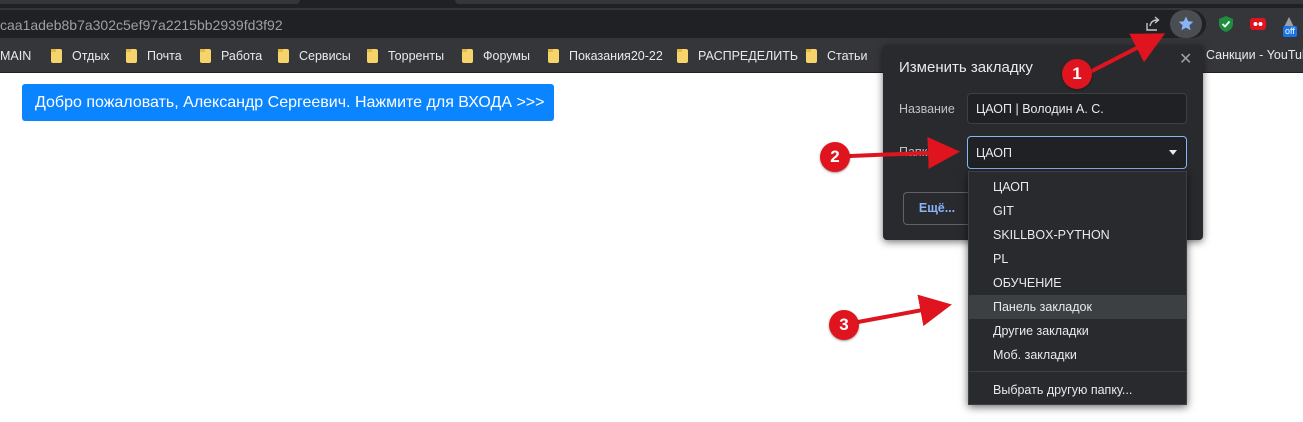 This screenshot has height=422, width=1303. Describe the element at coordinates (844, 325) in the screenshot. I see `annotation-badge-3: 3` at that location.